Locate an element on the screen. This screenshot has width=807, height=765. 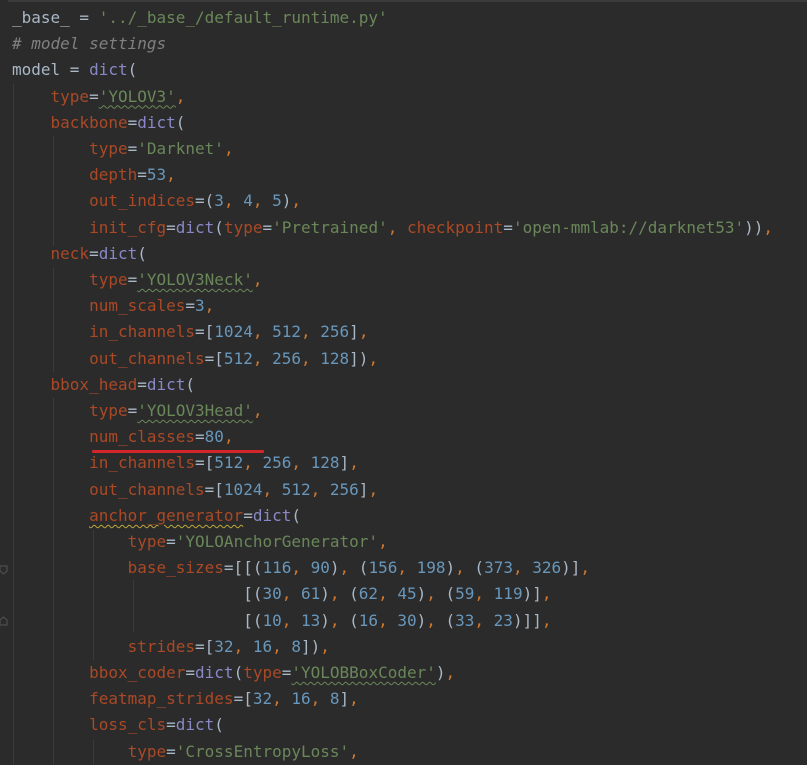
code-line: featmap_strides=[32, 16, 8], is located at coordinates (185, 699).